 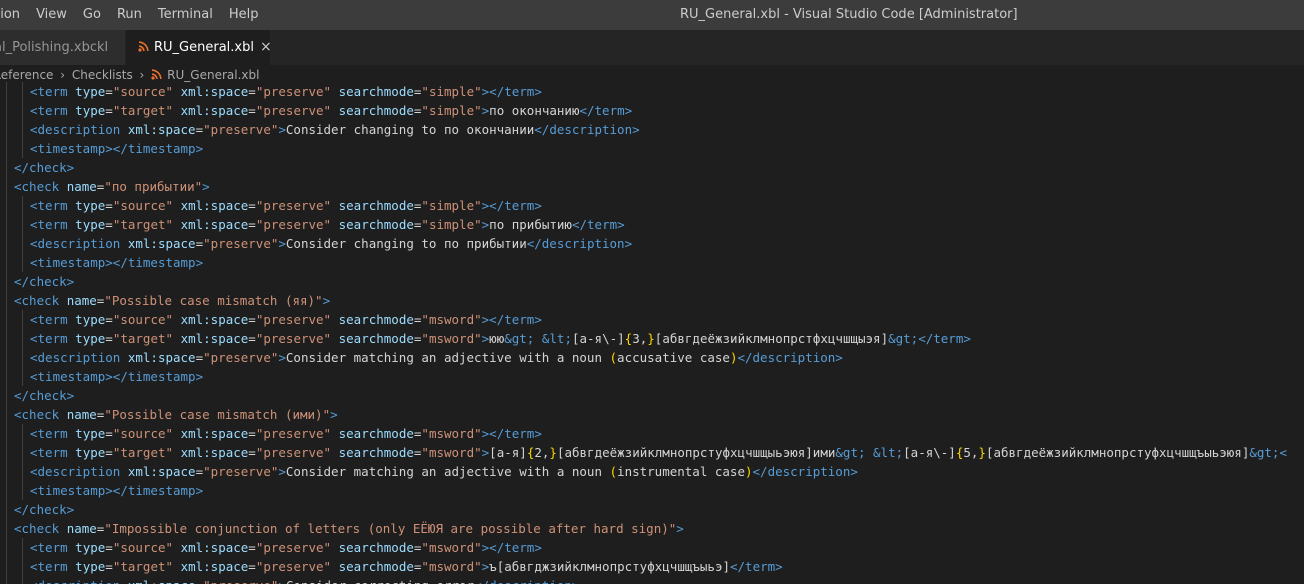 I want to click on code-token: Consider correcting error, so click(x=380, y=581).